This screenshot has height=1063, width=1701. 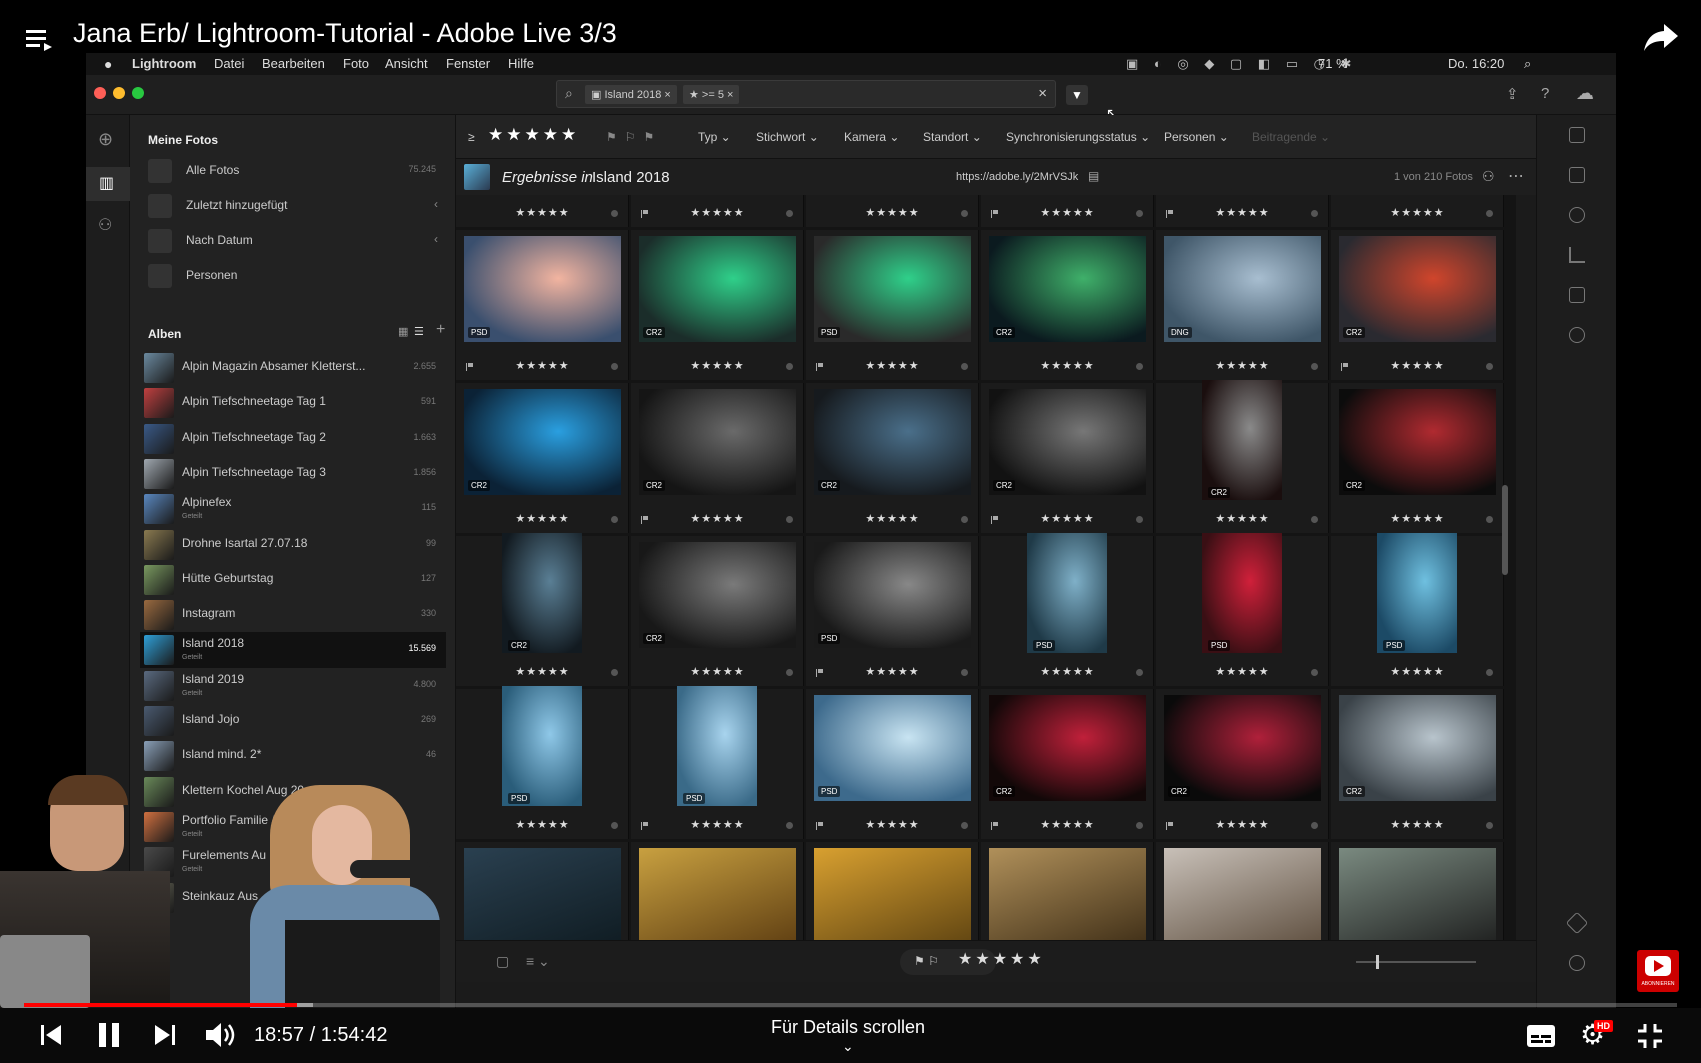 What do you see at coordinates (1577, 923) in the screenshot?
I see `keyword-tag-icon` at bounding box center [1577, 923].